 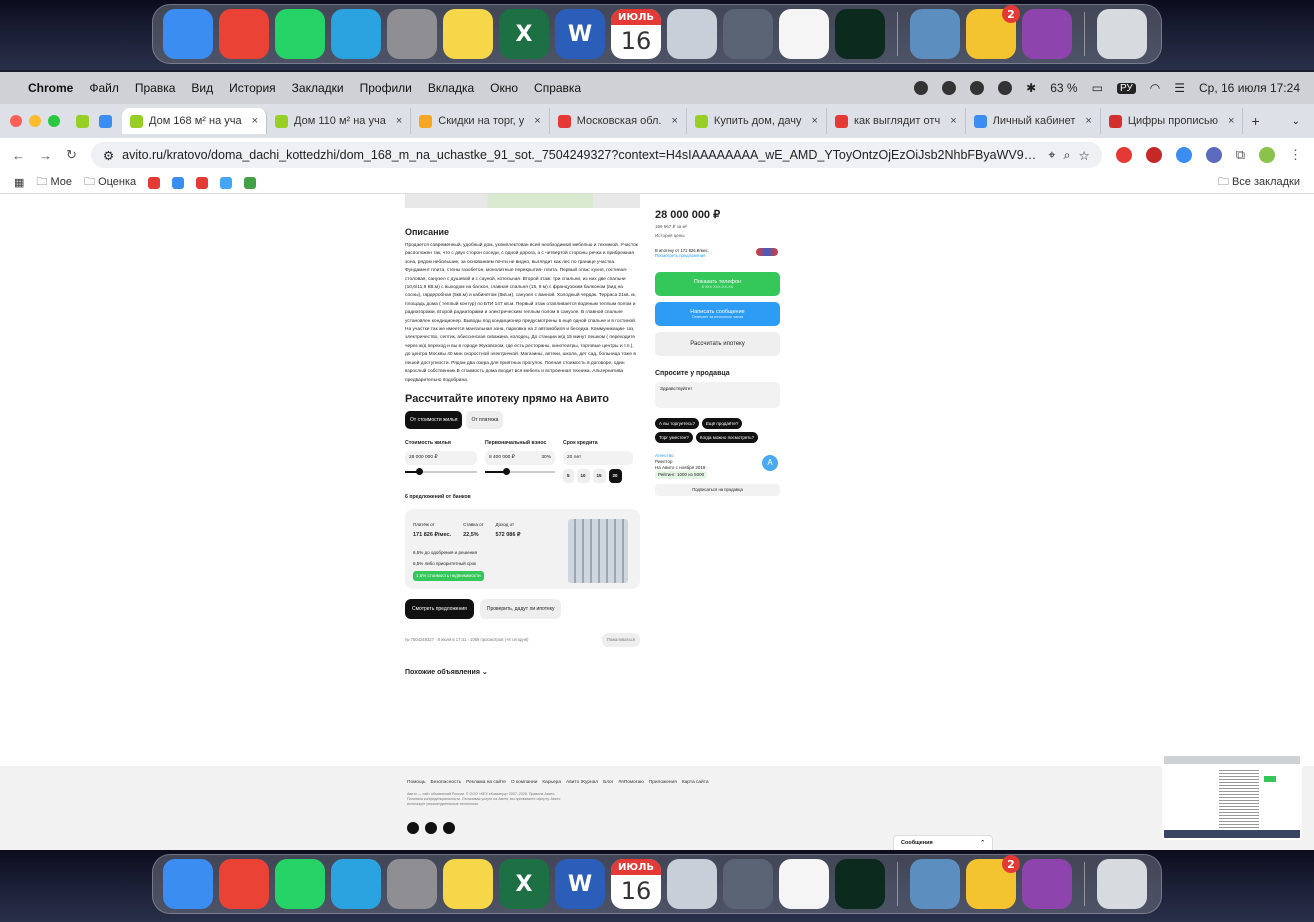 I want to click on down-input: 8 400 000 ₽ 30%, so click(x=520, y=457).